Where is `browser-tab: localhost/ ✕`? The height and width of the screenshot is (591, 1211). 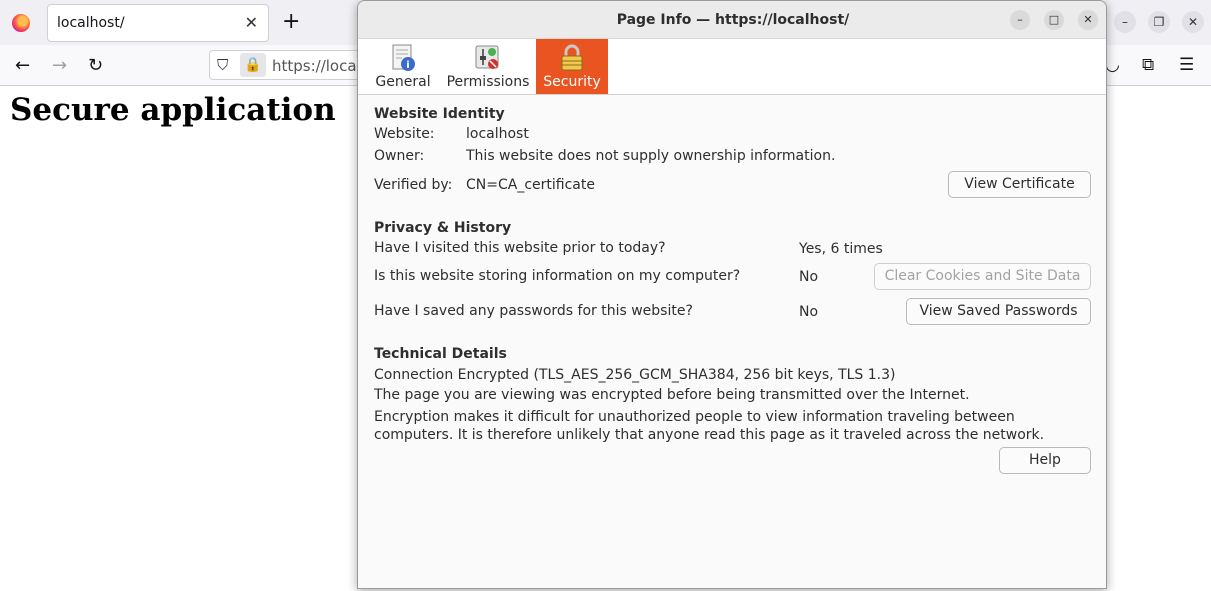
browser-tab: localhost/ ✕ is located at coordinates (158, 23).